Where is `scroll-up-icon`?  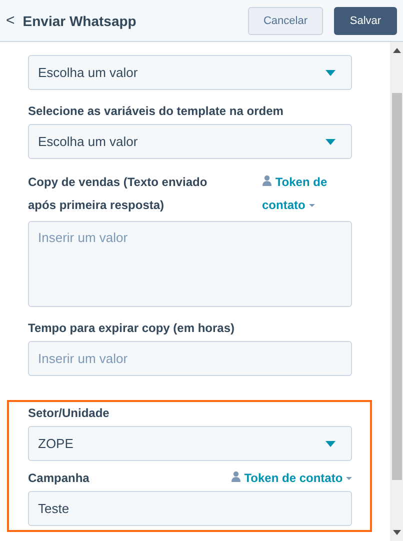
scroll-up-icon is located at coordinates (396, 50).